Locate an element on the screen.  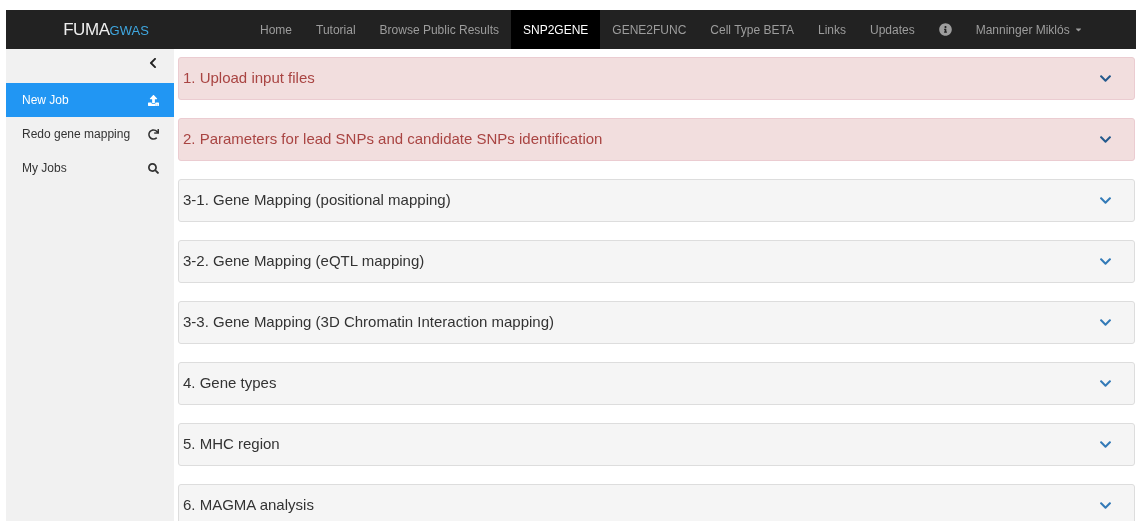
sidebar-item: Redo gene mapping is located at coordinates (90, 134).